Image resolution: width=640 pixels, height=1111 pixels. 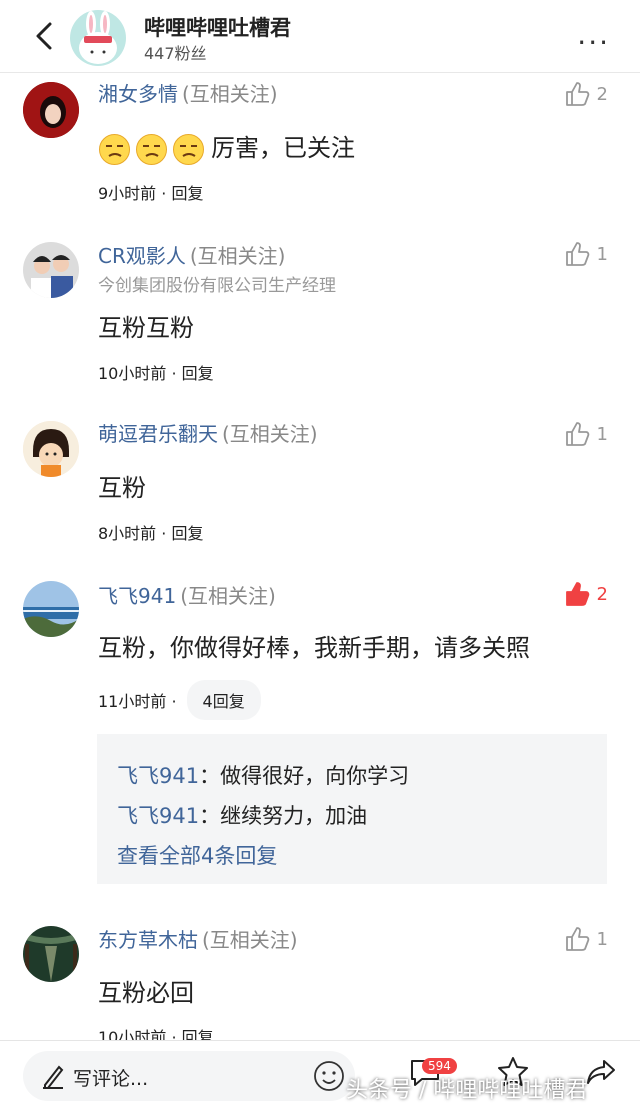 I want to click on comment-author: 飞飞941 (互相关注), so click(x=187, y=594).